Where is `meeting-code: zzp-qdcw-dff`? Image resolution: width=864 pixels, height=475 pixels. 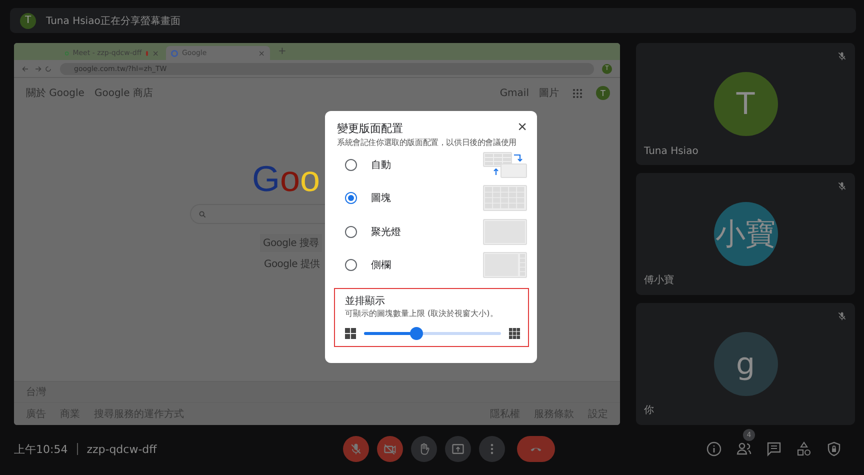
meeting-code: zzp-qdcw-dff is located at coordinates (121, 449).